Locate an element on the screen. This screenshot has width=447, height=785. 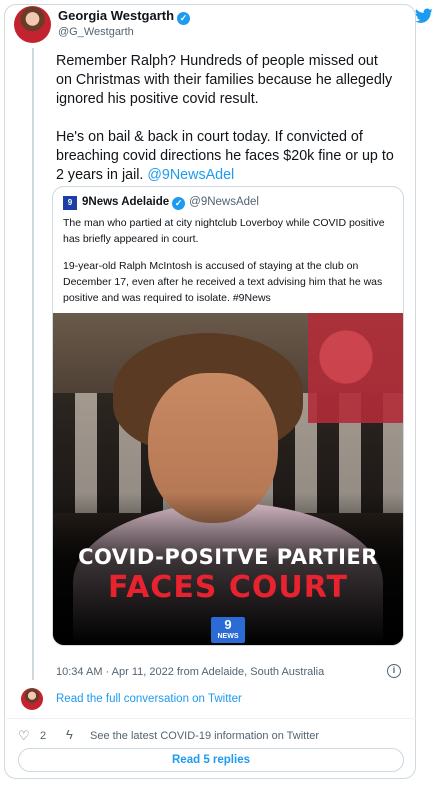
thread-line is located at coordinates (33, 364).